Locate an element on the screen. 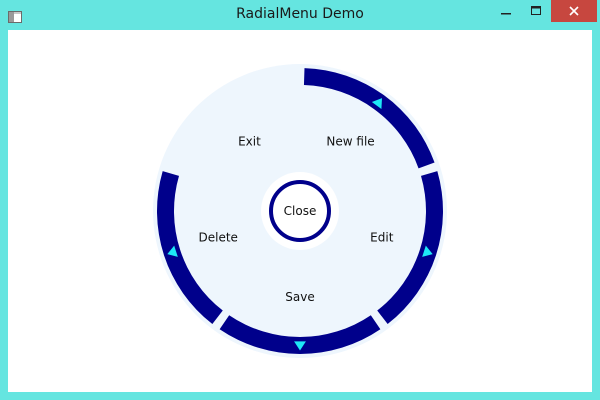  minimize-icon is located at coordinates (506, 14).